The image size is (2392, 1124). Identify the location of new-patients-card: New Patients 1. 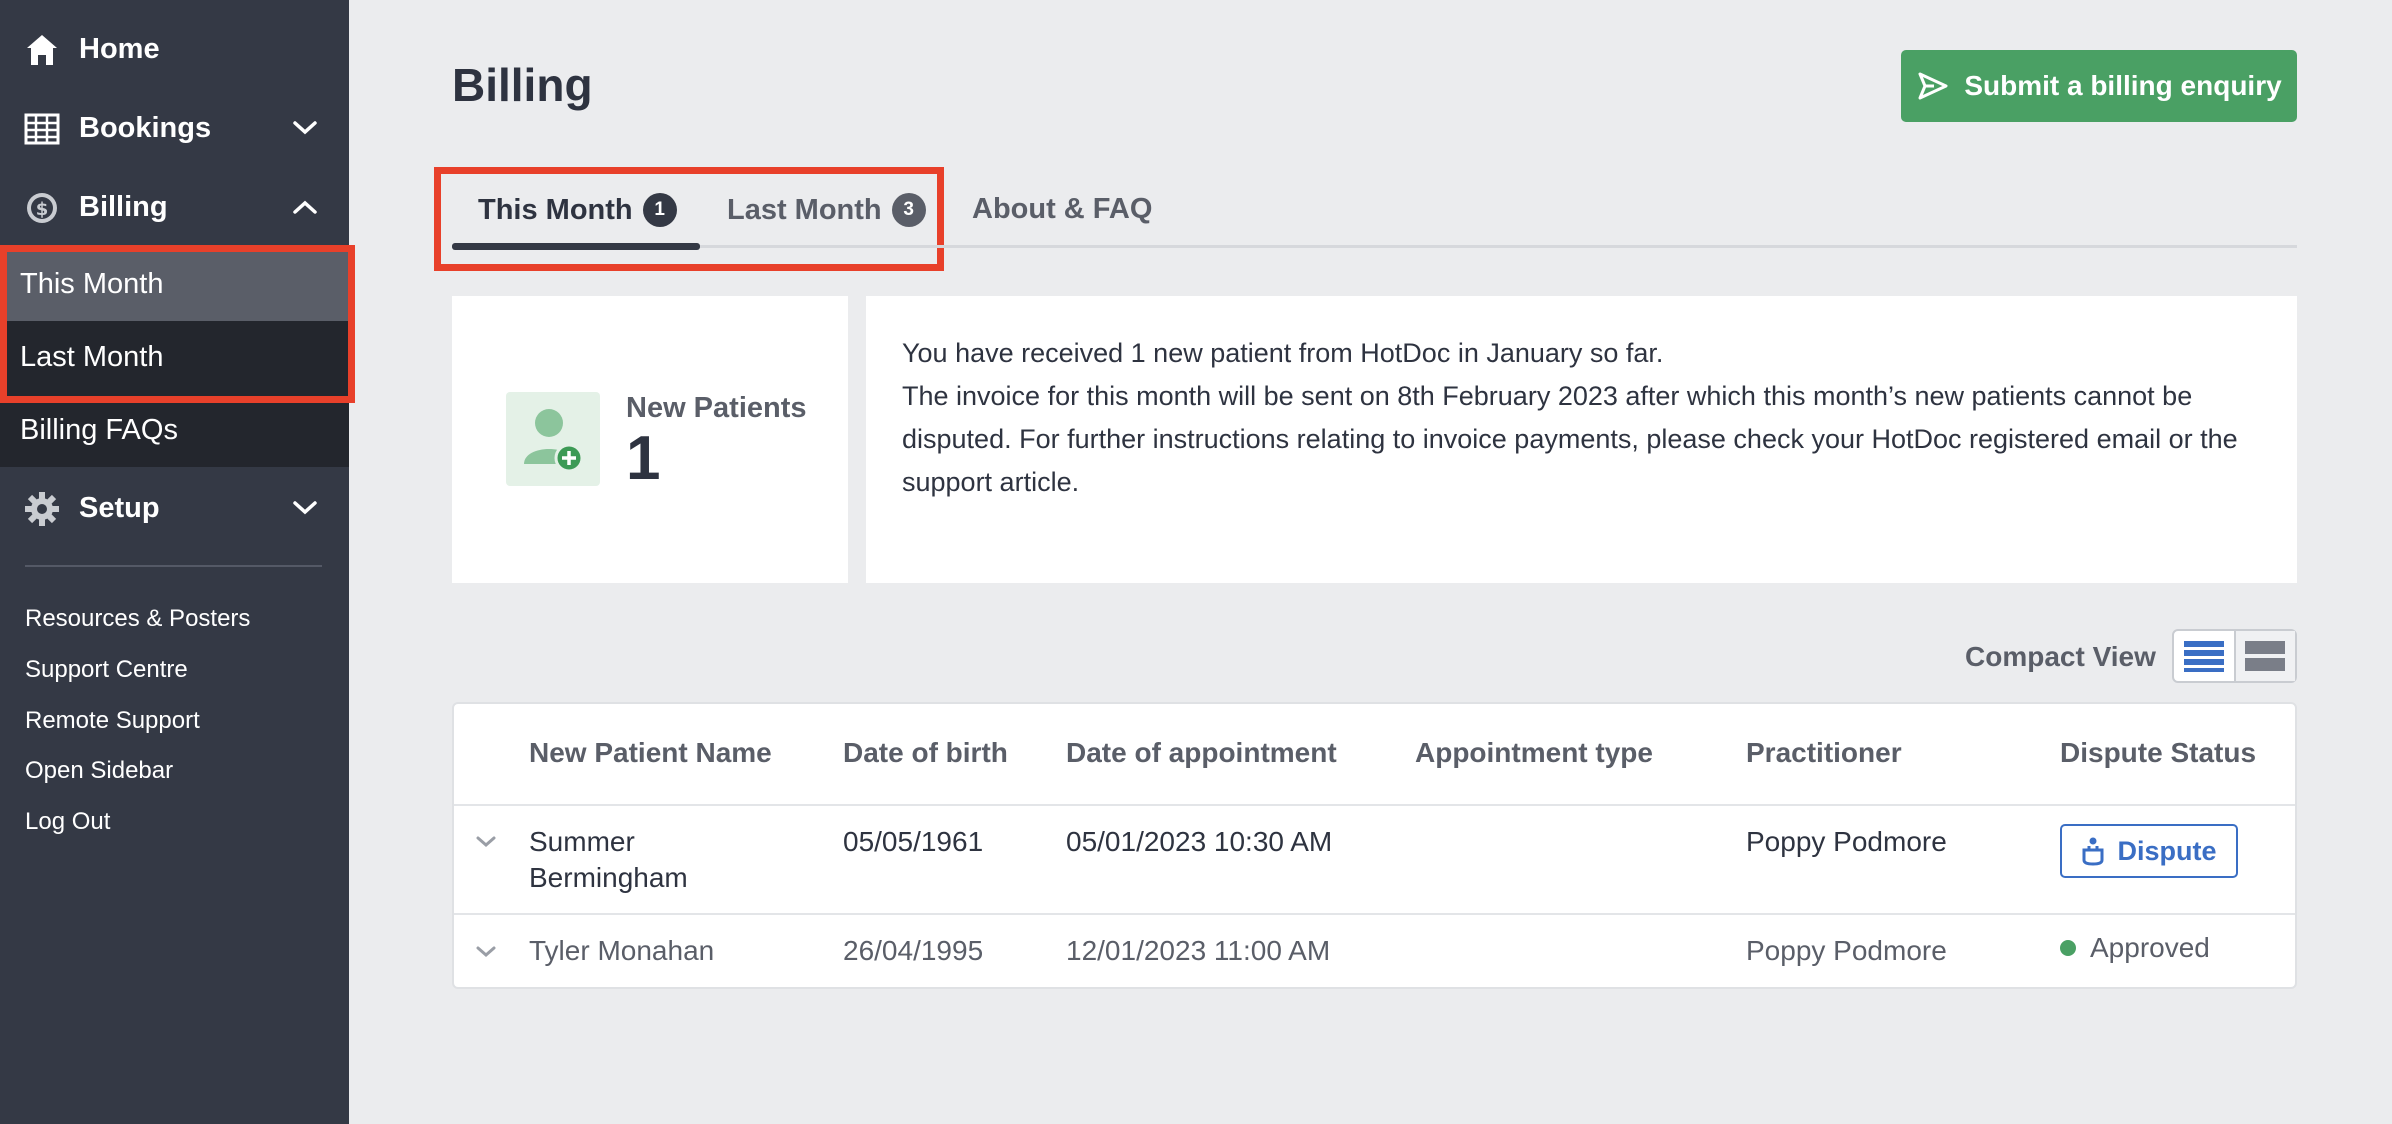
(650, 439).